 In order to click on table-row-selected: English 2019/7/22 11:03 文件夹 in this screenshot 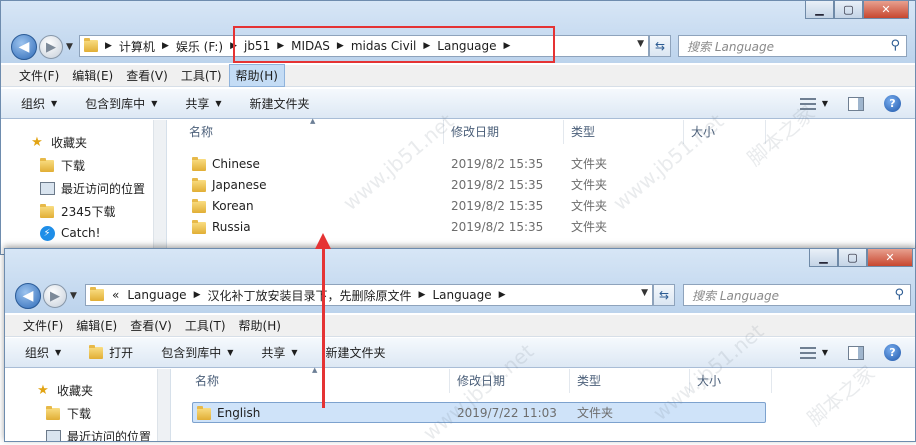, I will do `click(479, 412)`.